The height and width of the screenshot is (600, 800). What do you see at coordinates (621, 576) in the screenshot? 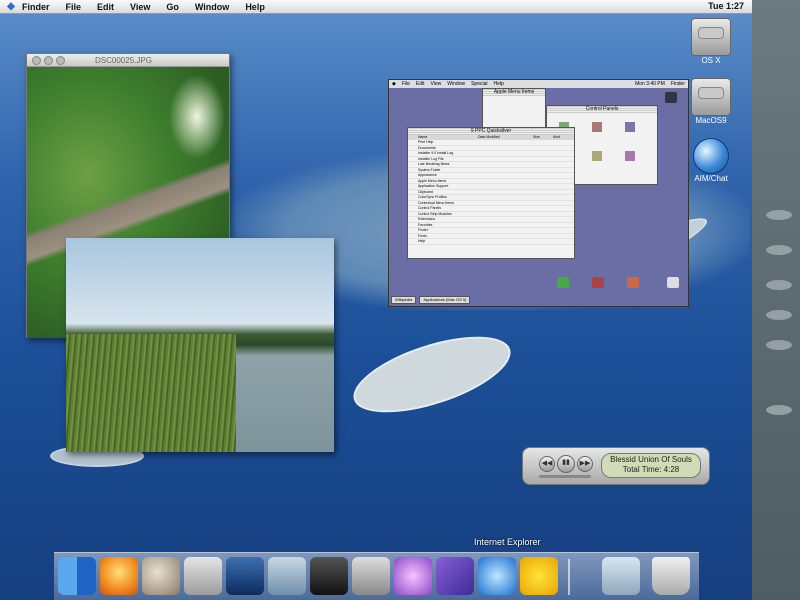
I see `dock-documents-folder-icon` at bounding box center [621, 576].